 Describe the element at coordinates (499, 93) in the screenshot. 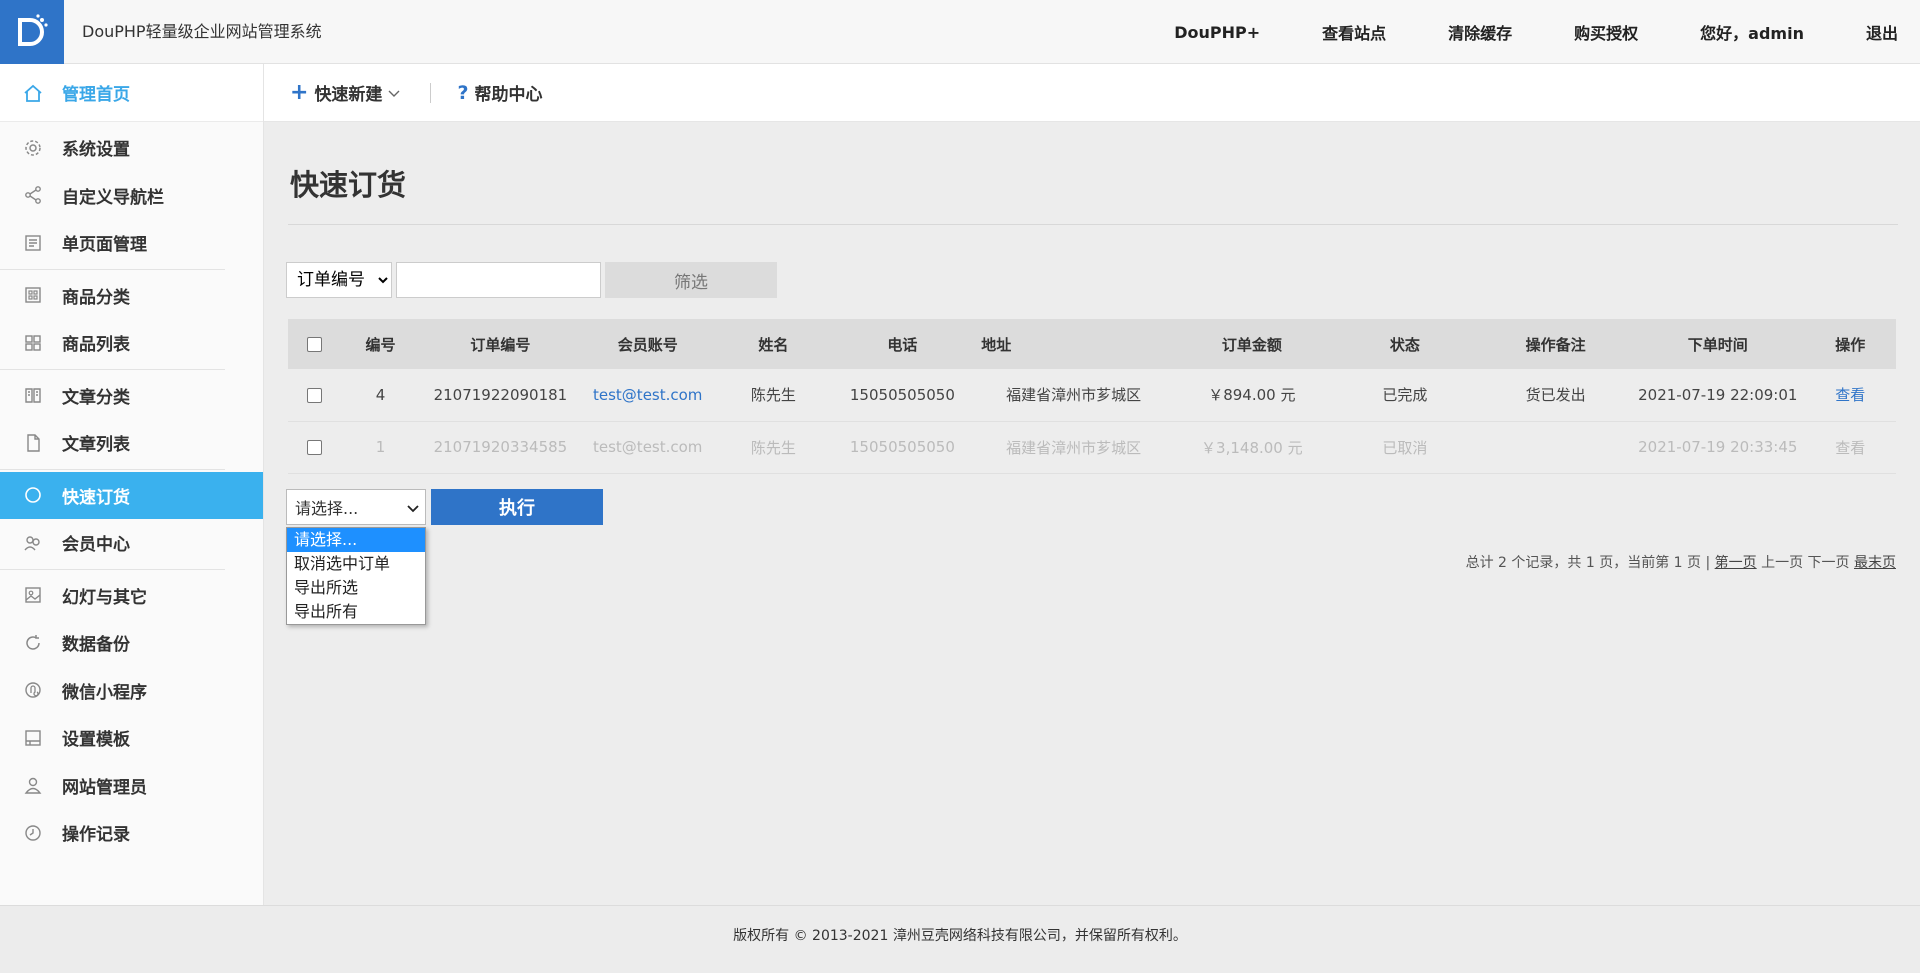

I see `help-center-link: ? 帮助中心` at that location.